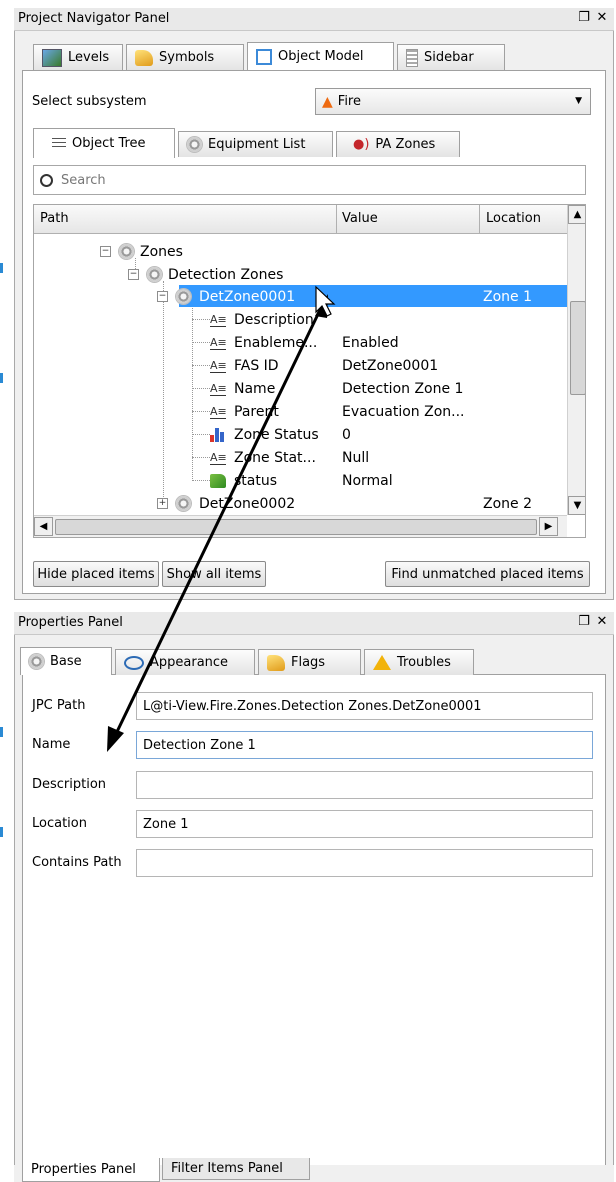  Describe the element at coordinates (115, 739) in the screenshot. I see `arrow-head-end` at that location.